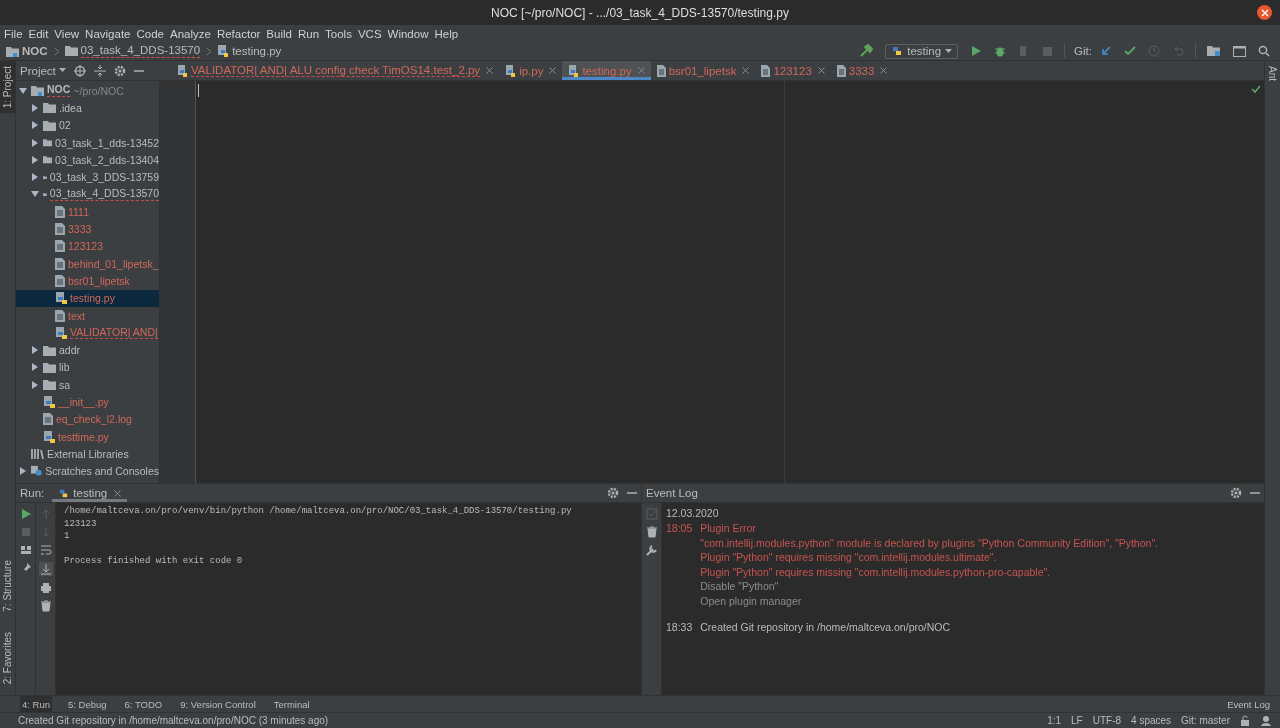  I want to click on collapse-icon, so click(99, 70).